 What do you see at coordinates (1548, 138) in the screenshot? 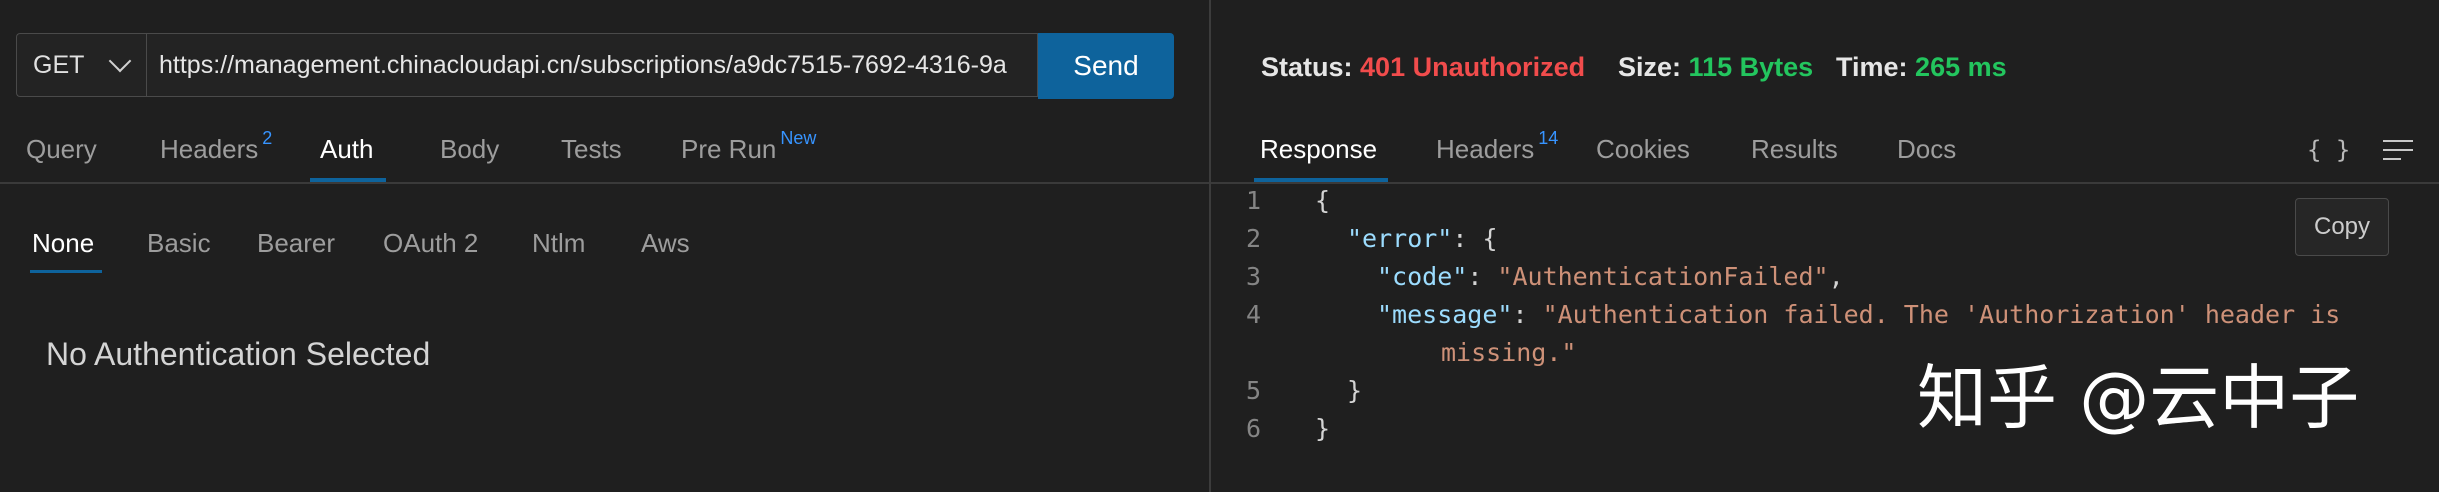
I see `headers-count-badge: 14` at bounding box center [1548, 138].